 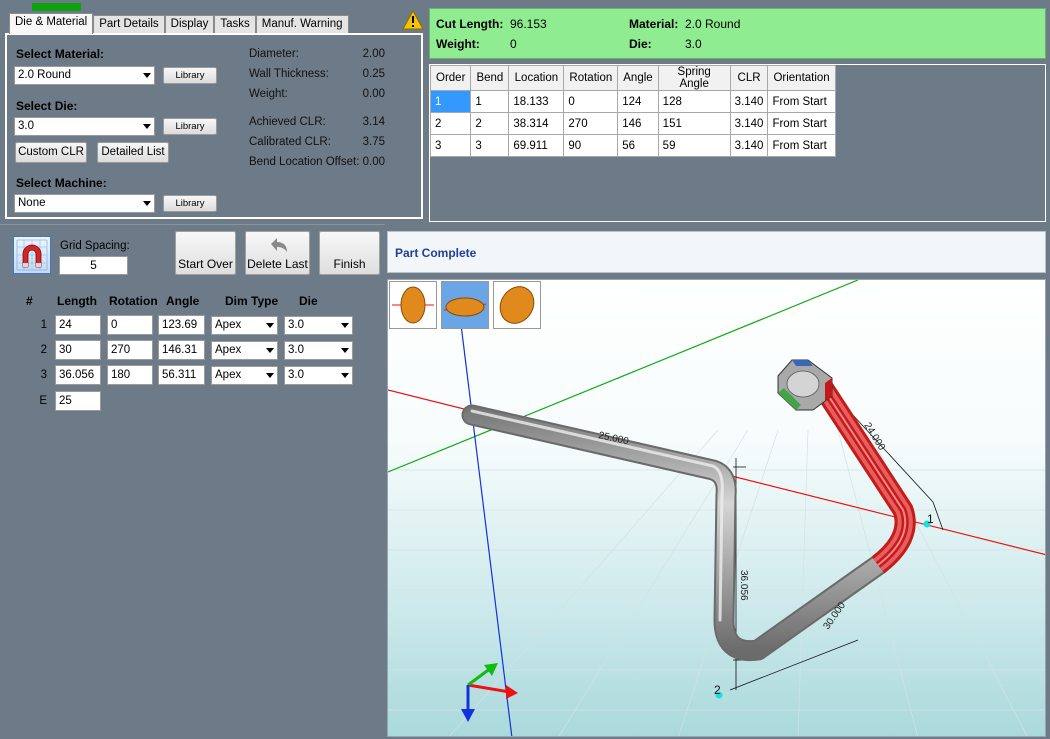 I want to click on finish-label: Finish, so click(x=349, y=264).